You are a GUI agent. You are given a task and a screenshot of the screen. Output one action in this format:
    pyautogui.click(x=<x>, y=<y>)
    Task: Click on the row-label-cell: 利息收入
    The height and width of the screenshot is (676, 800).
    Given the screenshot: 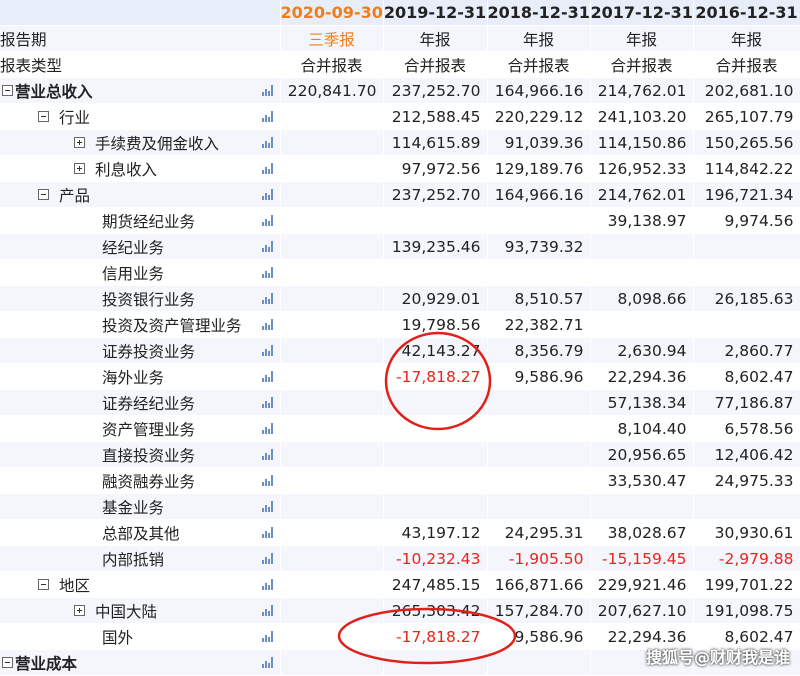 What is the action you would take?
    pyautogui.click(x=140, y=168)
    